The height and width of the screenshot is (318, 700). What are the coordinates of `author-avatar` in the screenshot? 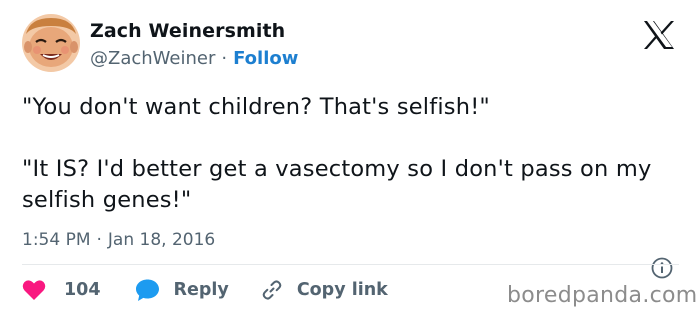 It's located at (51, 43).